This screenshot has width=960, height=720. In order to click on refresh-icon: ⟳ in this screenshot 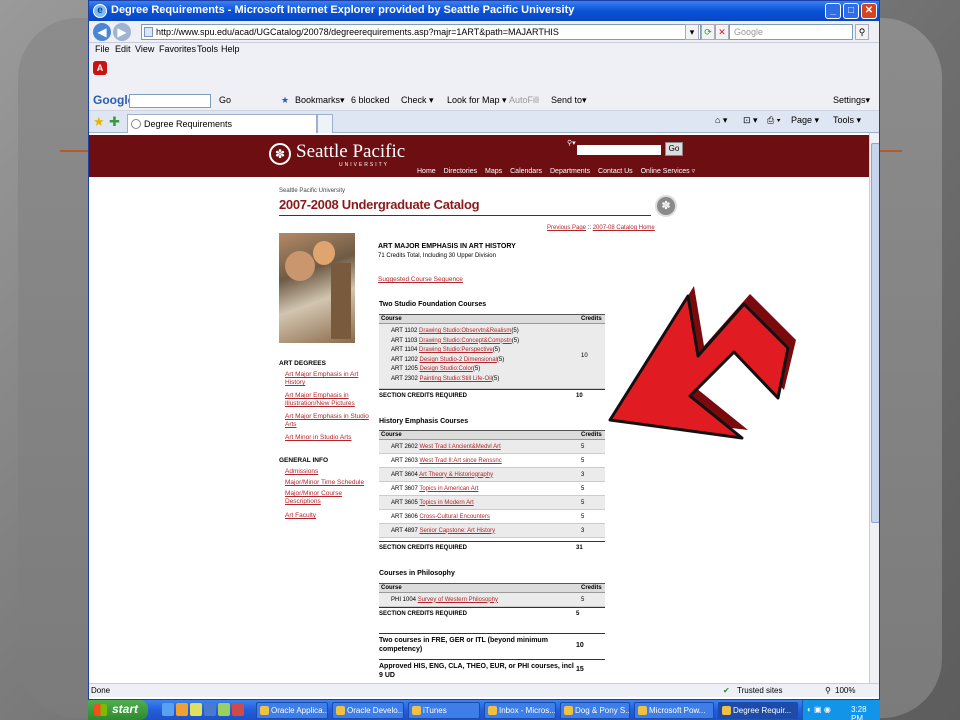, I will do `click(708, 32)`.